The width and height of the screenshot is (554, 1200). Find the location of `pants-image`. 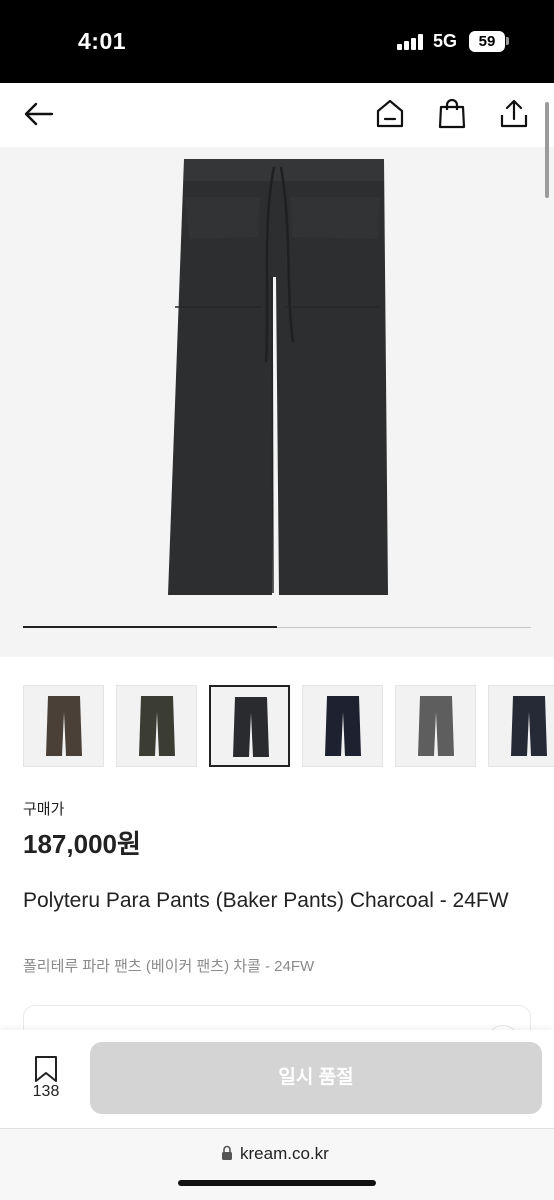

pants-image is located at coordinates (278, 377).